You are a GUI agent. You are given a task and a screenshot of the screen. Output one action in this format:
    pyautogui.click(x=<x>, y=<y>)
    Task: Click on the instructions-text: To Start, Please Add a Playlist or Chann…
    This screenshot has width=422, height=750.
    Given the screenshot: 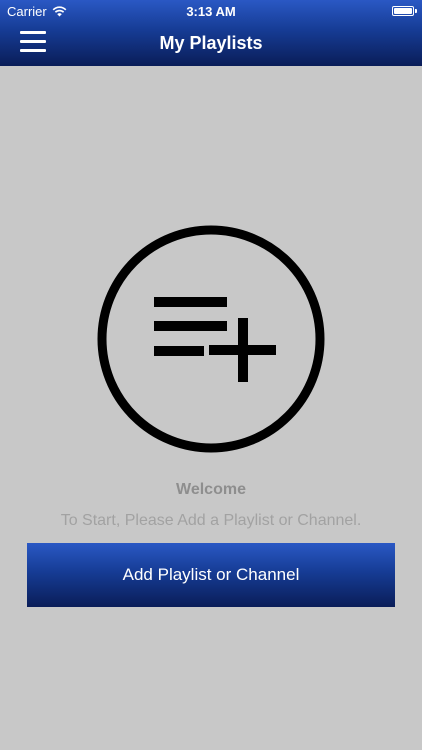 What is the action you would take?
    pyautogui.click(x=211, y=520)
    